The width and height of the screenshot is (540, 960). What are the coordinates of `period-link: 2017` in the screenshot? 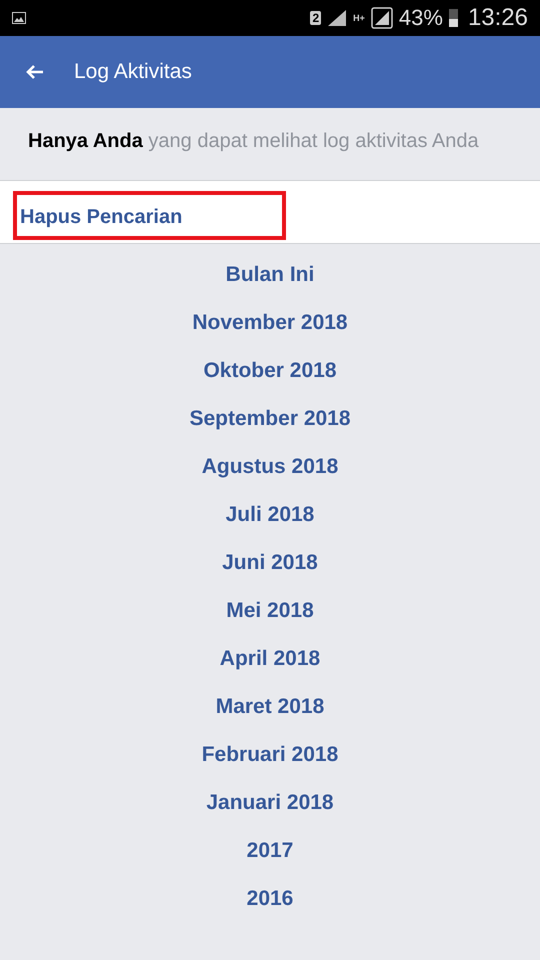 It's located at (270, 851).